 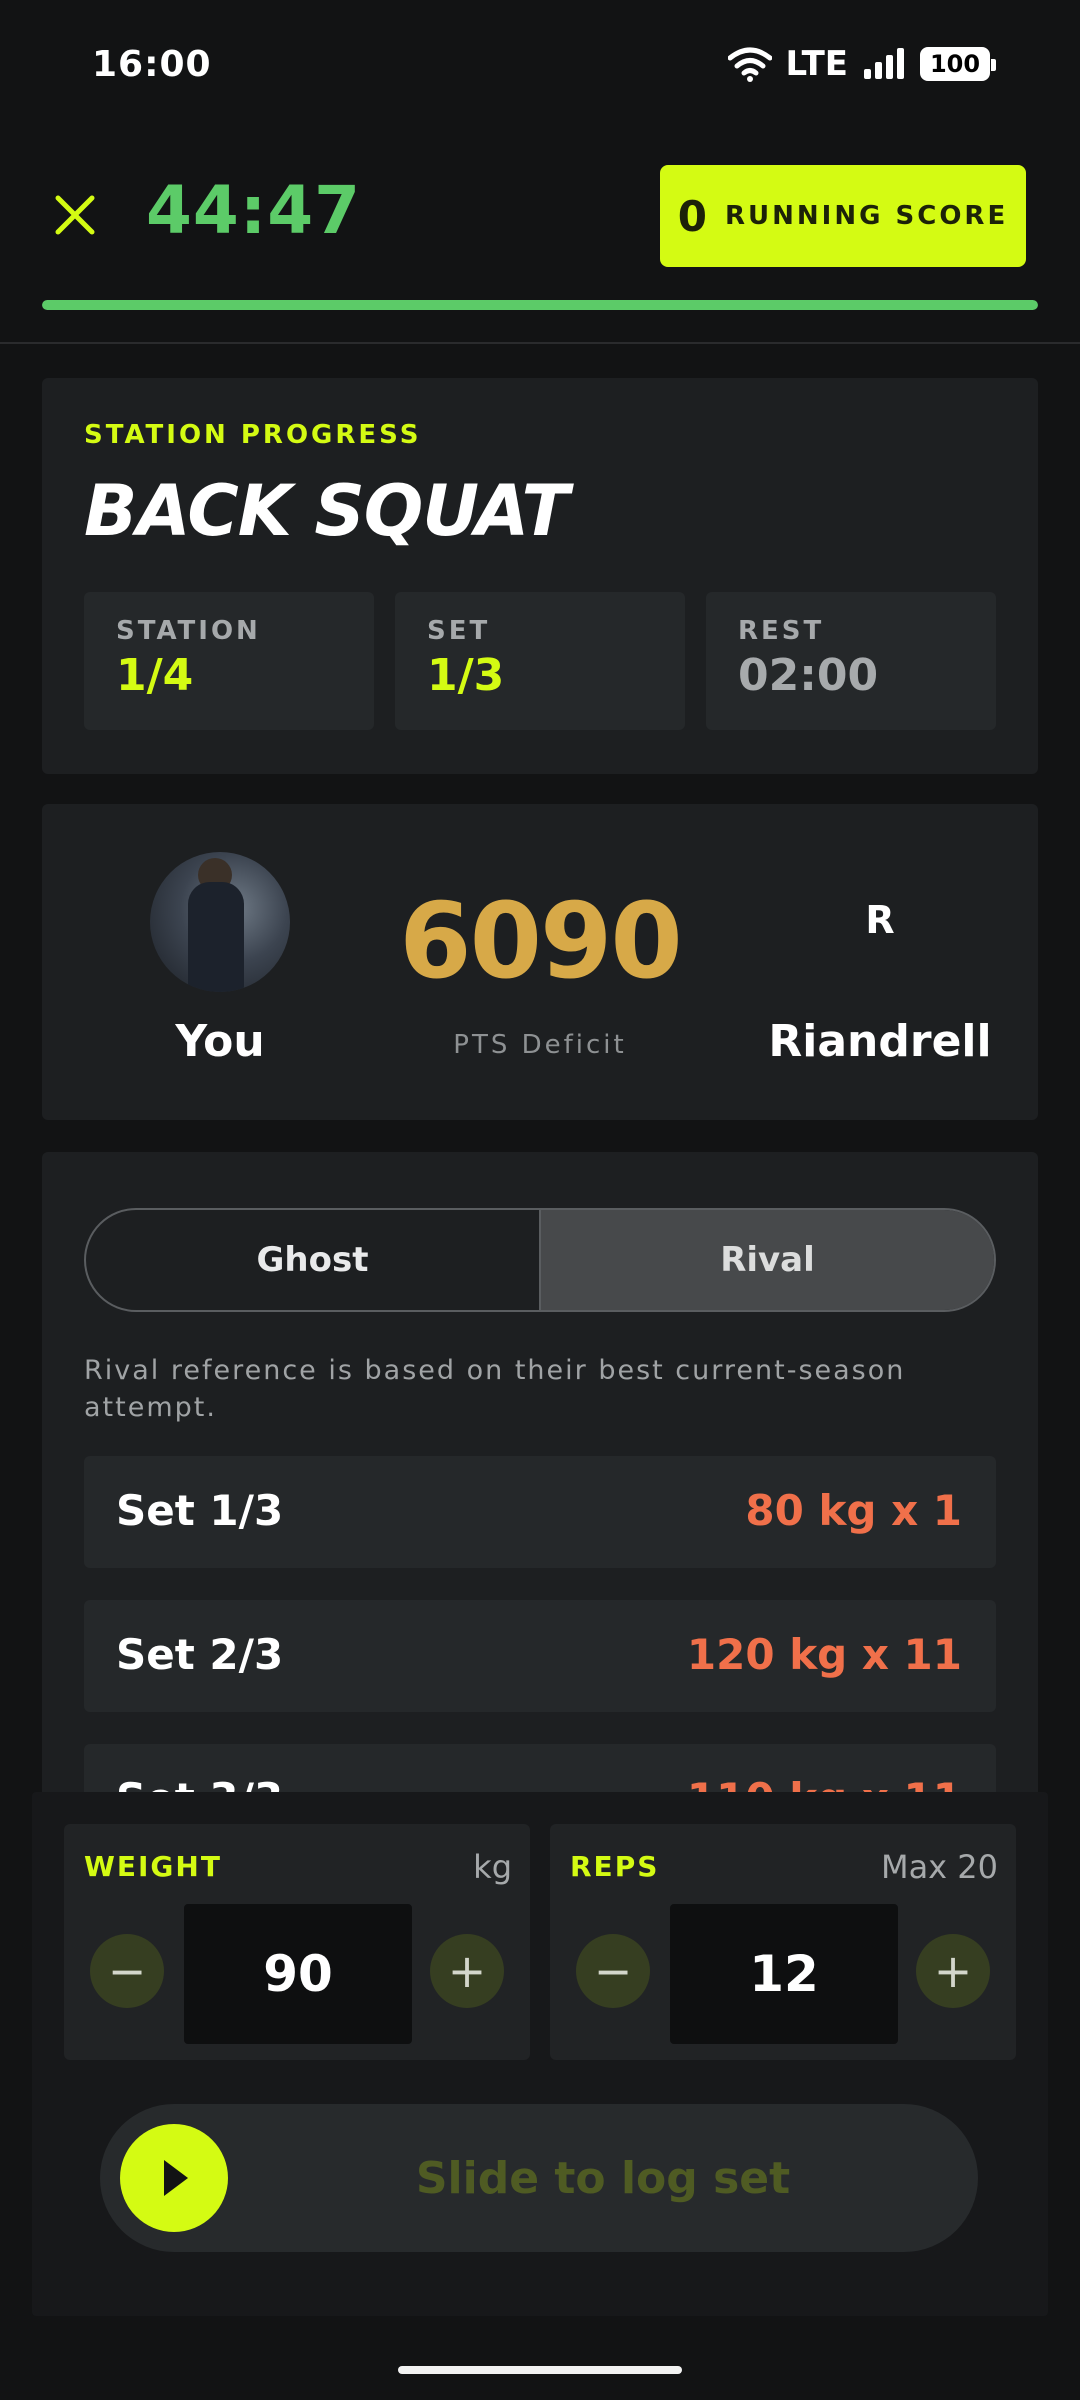 I want to click on header-divider, so click(x=540, y=343).